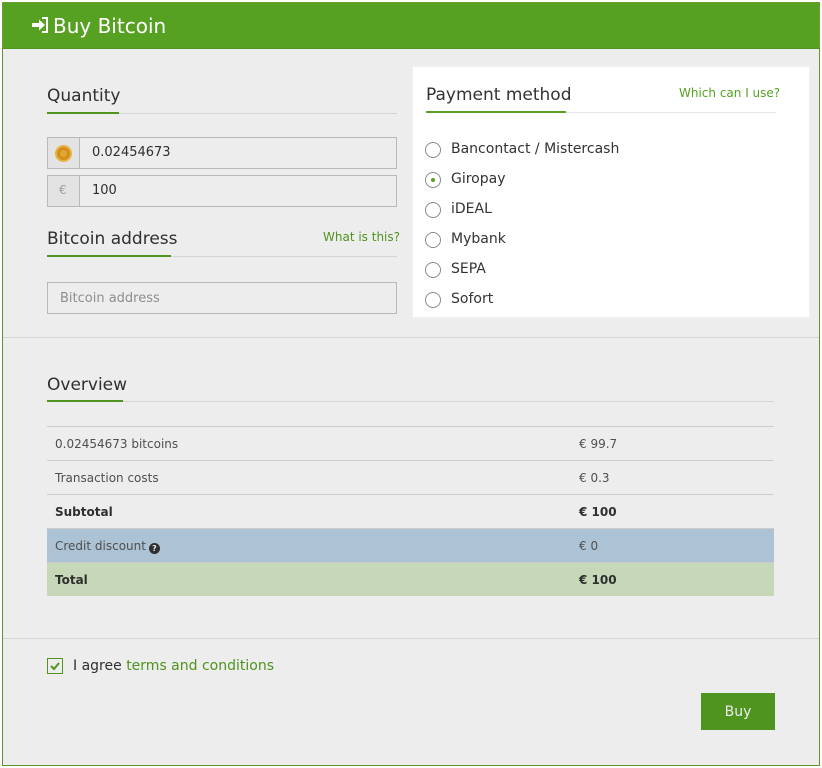 Image resolution: width=822 pixels, height=768 pixels. What do you see at coordinates (411, 26) in the screenshot?
I see `panel-header: Buy Bitcoin` at bounding box center [411, 26].